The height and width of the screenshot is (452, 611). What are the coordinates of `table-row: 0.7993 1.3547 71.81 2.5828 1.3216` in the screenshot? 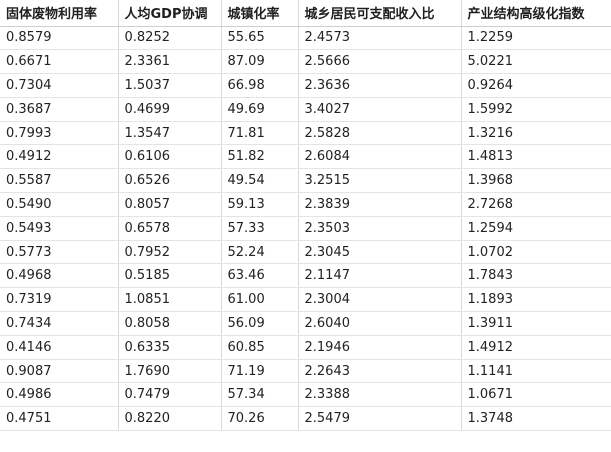 It's located at (305, 133).